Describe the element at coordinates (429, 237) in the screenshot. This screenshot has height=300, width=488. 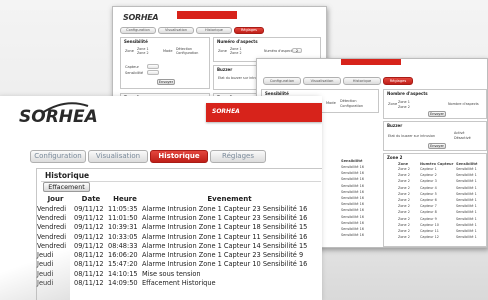
I see `table-cell: Capteur 12` at that location.